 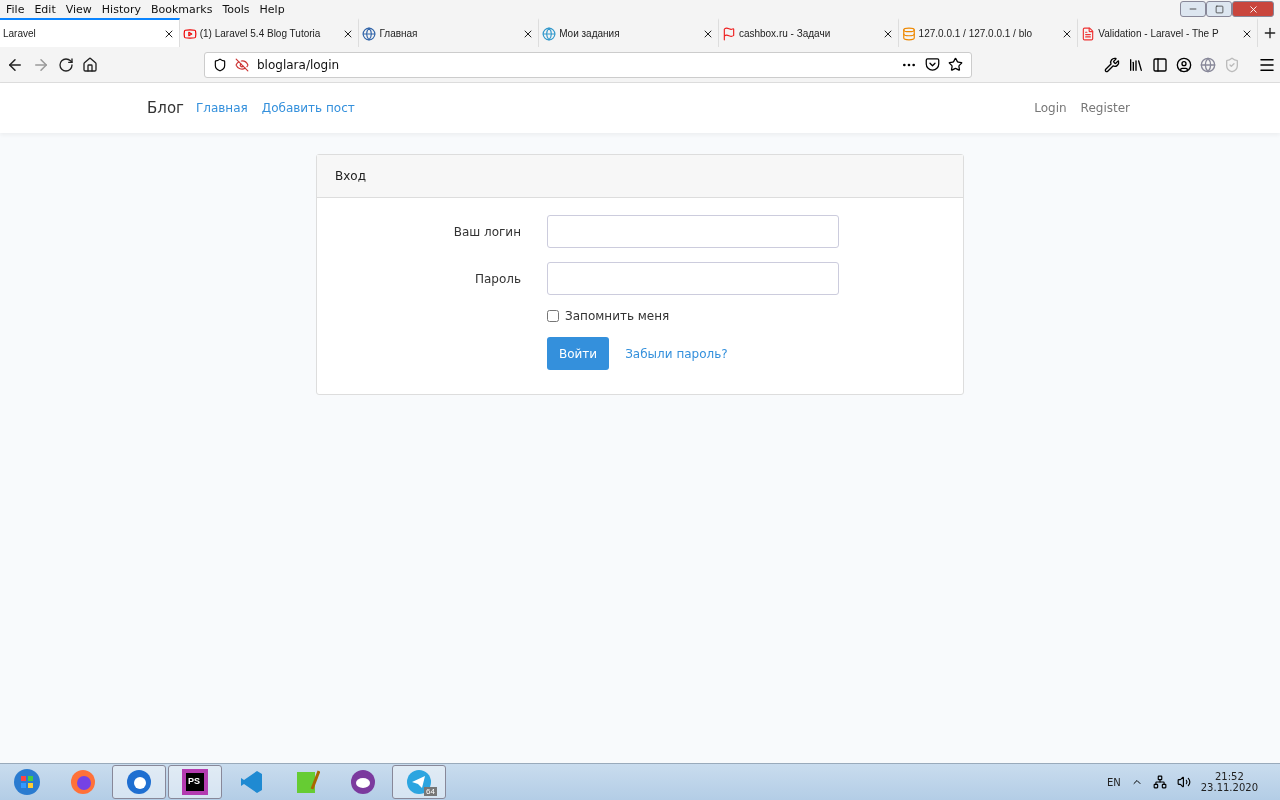 What do you see at coordinates (693, 231) in the screenshot?
I see `login-field` at bounding box center [693, 231].